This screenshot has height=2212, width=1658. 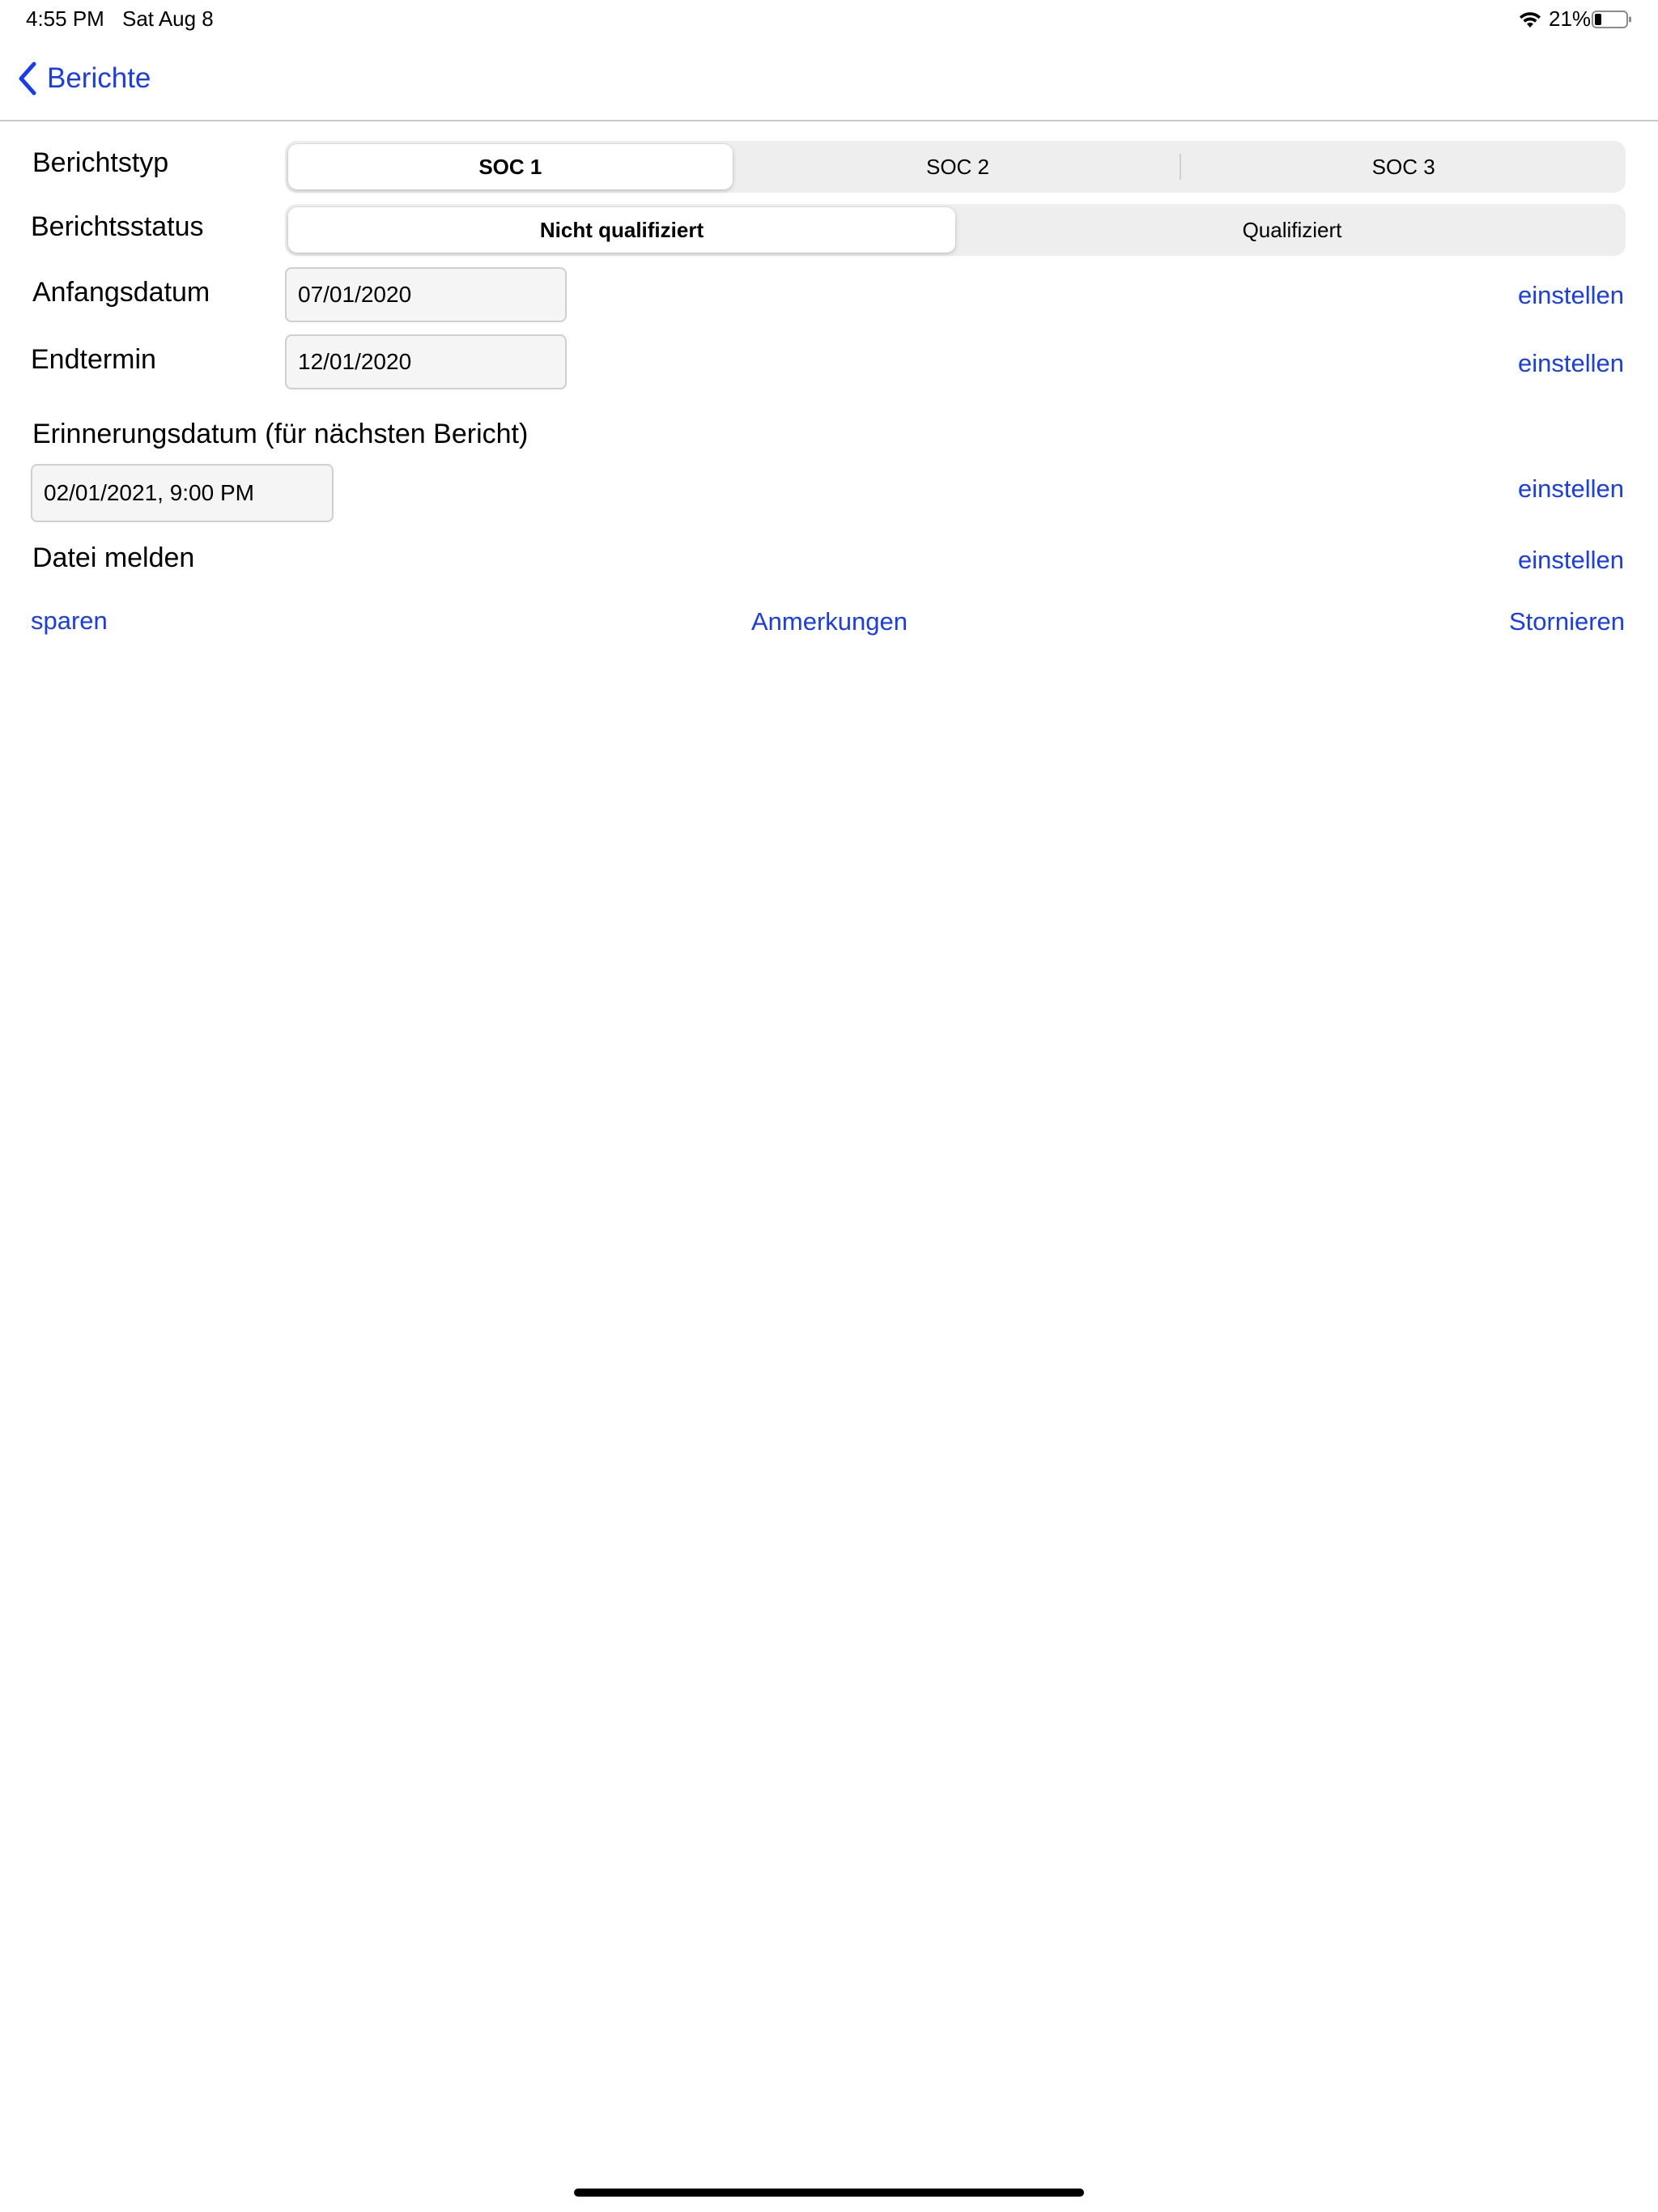 What do you see at coordinates (1292, 230) in the screenshot?
I see `segment-qualifiziert: Qualifiziert` at bounding box center [1292, 230].